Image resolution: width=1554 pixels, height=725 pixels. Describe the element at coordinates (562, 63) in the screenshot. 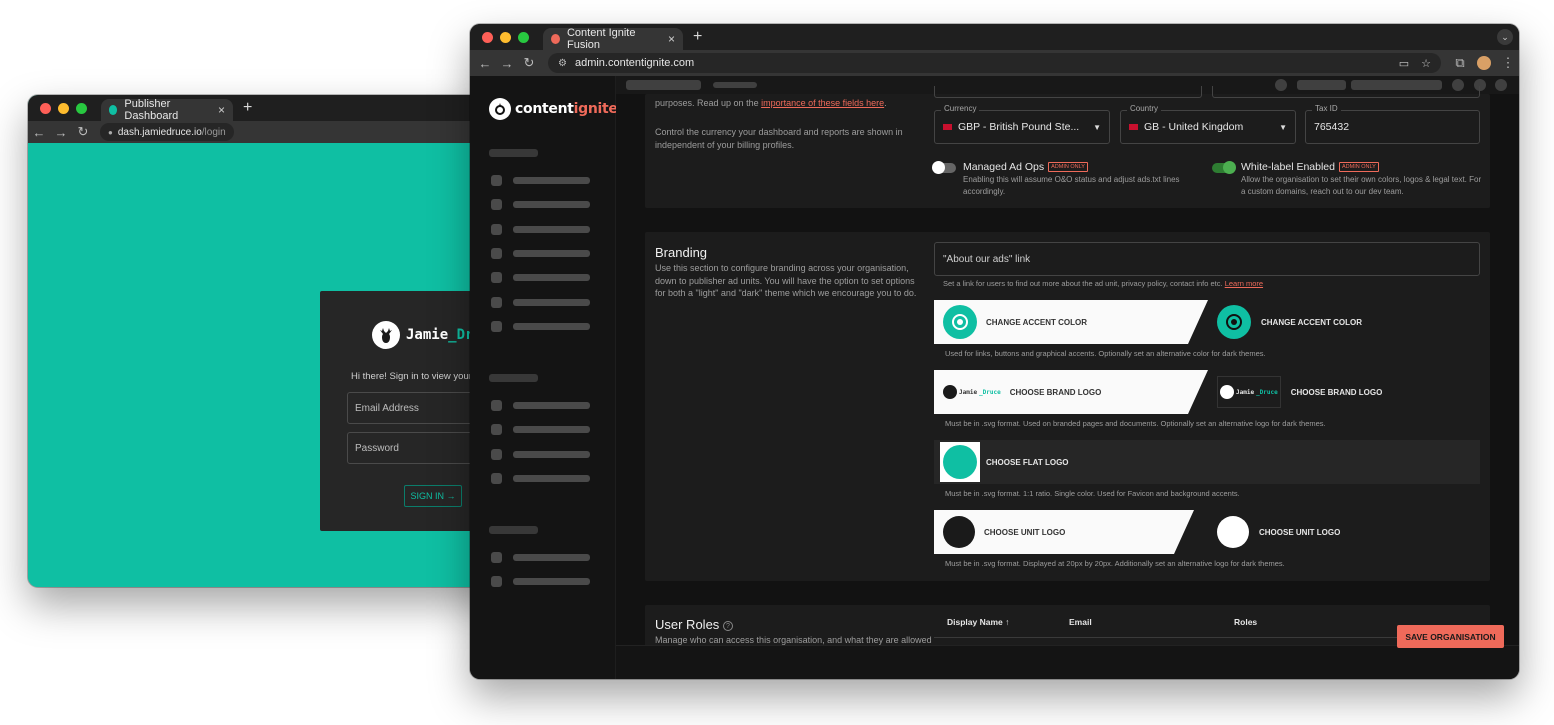

I see `site-settings-icon: ⚙` at that location.